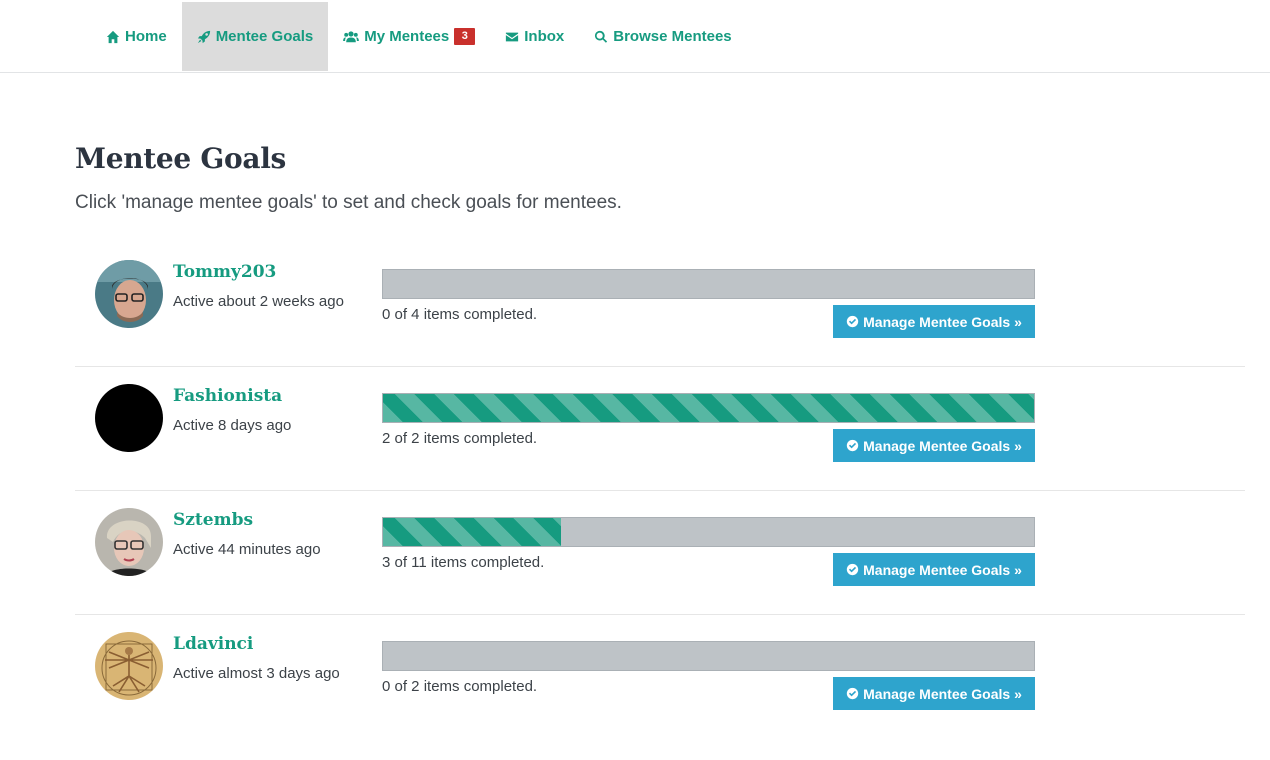 The width and height of the screenshot is (1270, 760). Describe the element at coordinates (227, 396) in the screenshot. I see `mentee-name-link: Fashionista` at that location.